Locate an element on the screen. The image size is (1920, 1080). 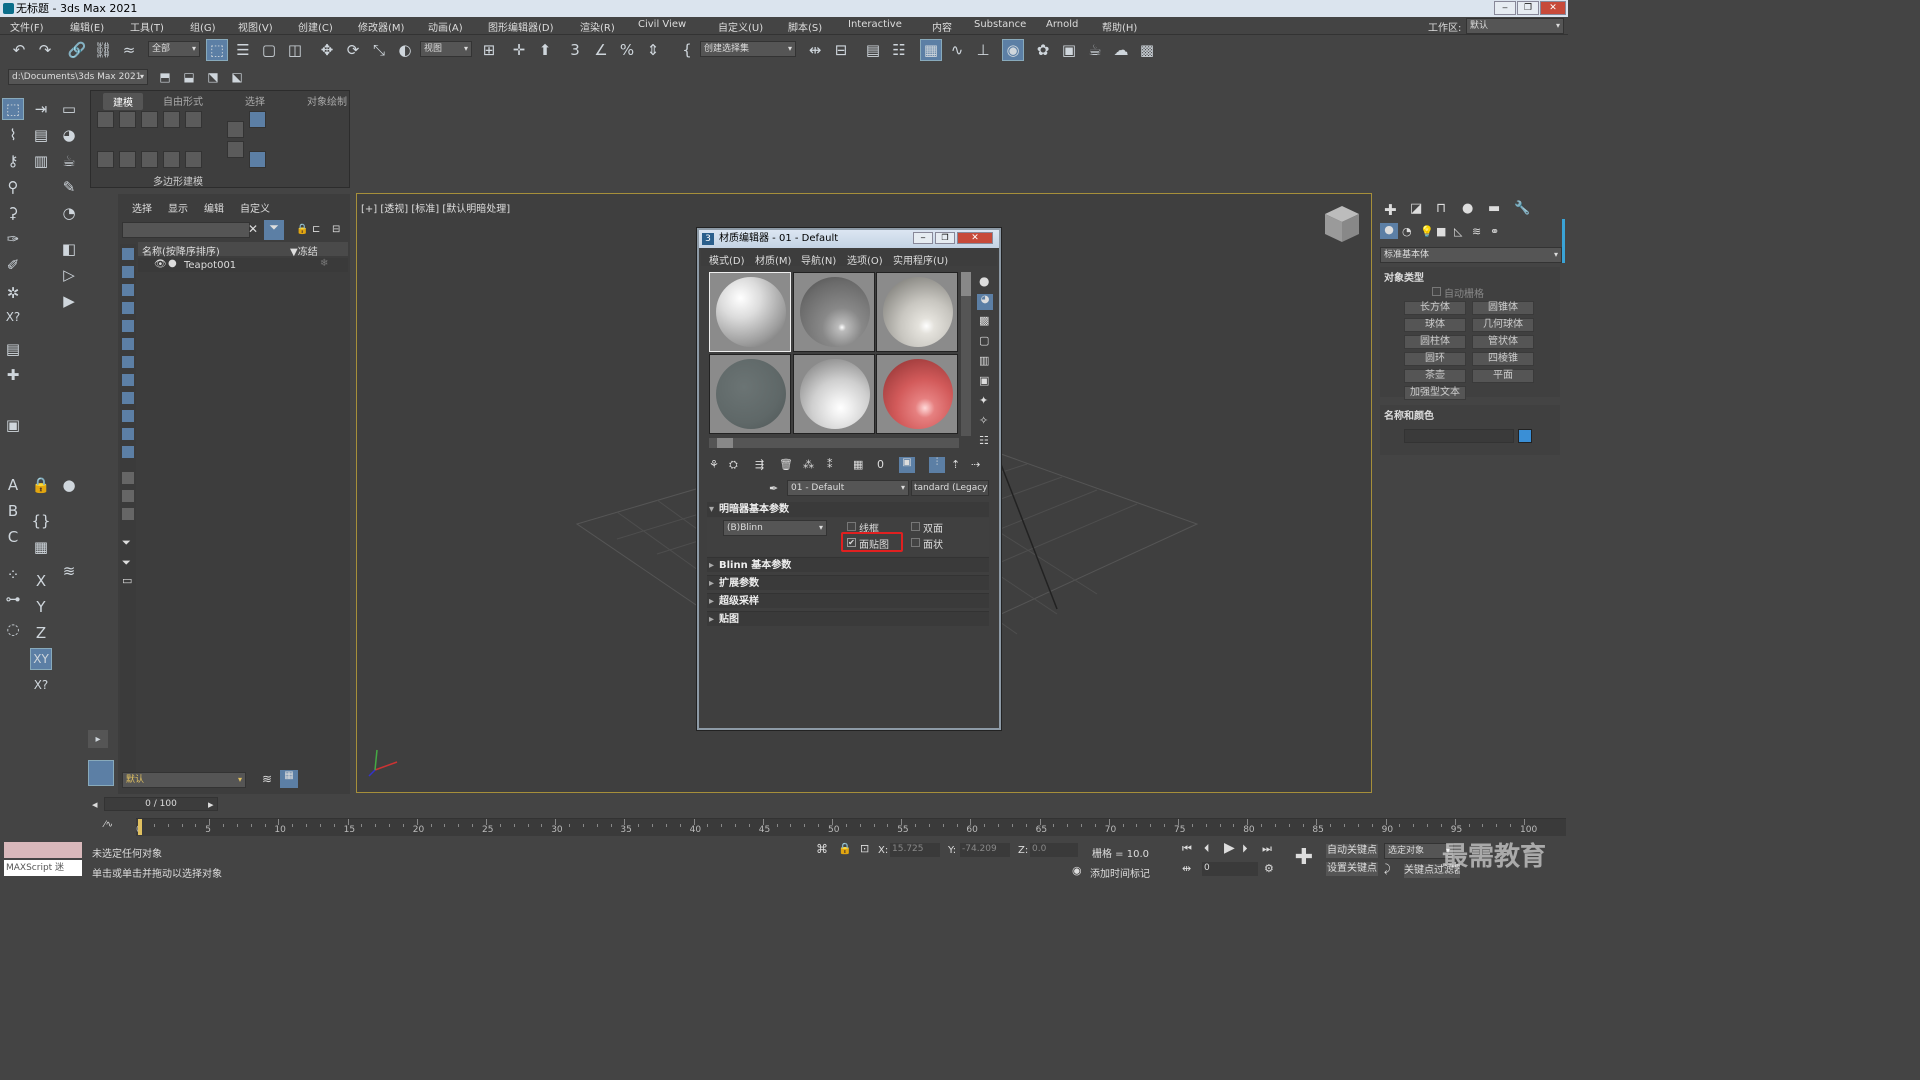
set-key-button: 设置关键点 is located at coordinates (1352, 869).